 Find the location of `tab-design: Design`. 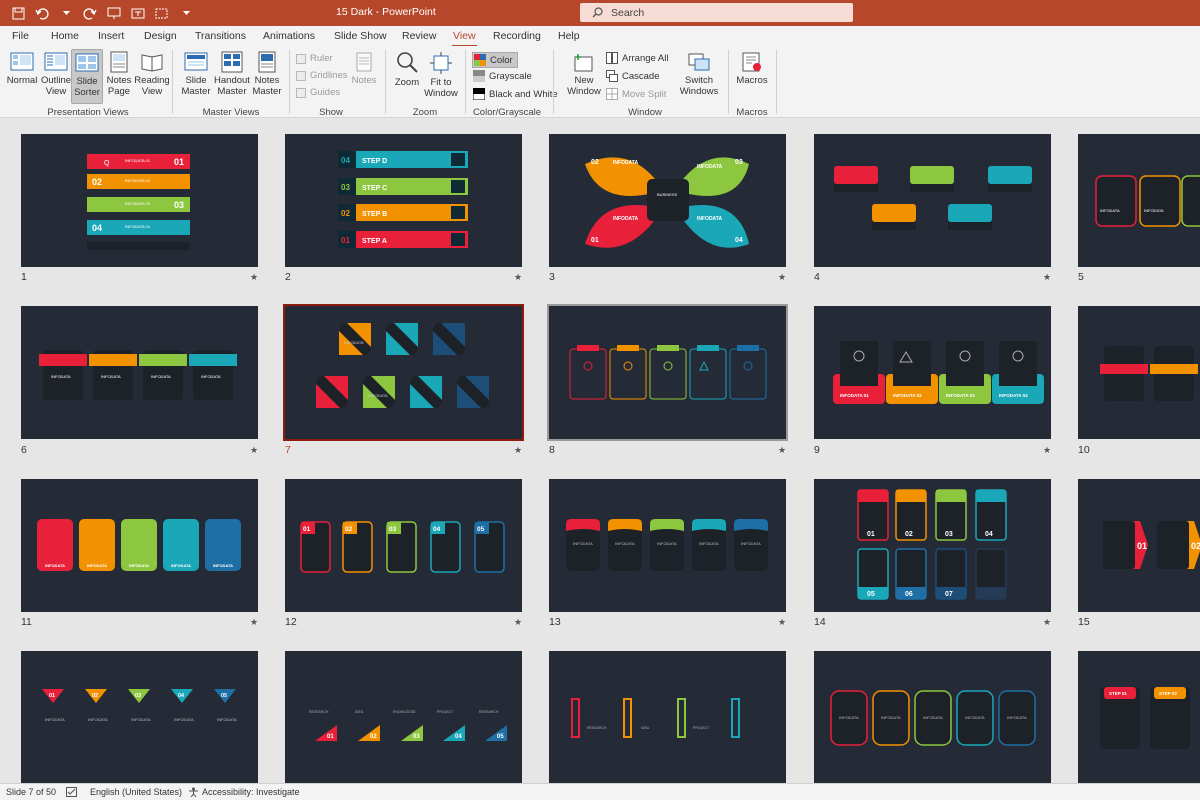

tab-design: Design is located at coordinates (160, 36).